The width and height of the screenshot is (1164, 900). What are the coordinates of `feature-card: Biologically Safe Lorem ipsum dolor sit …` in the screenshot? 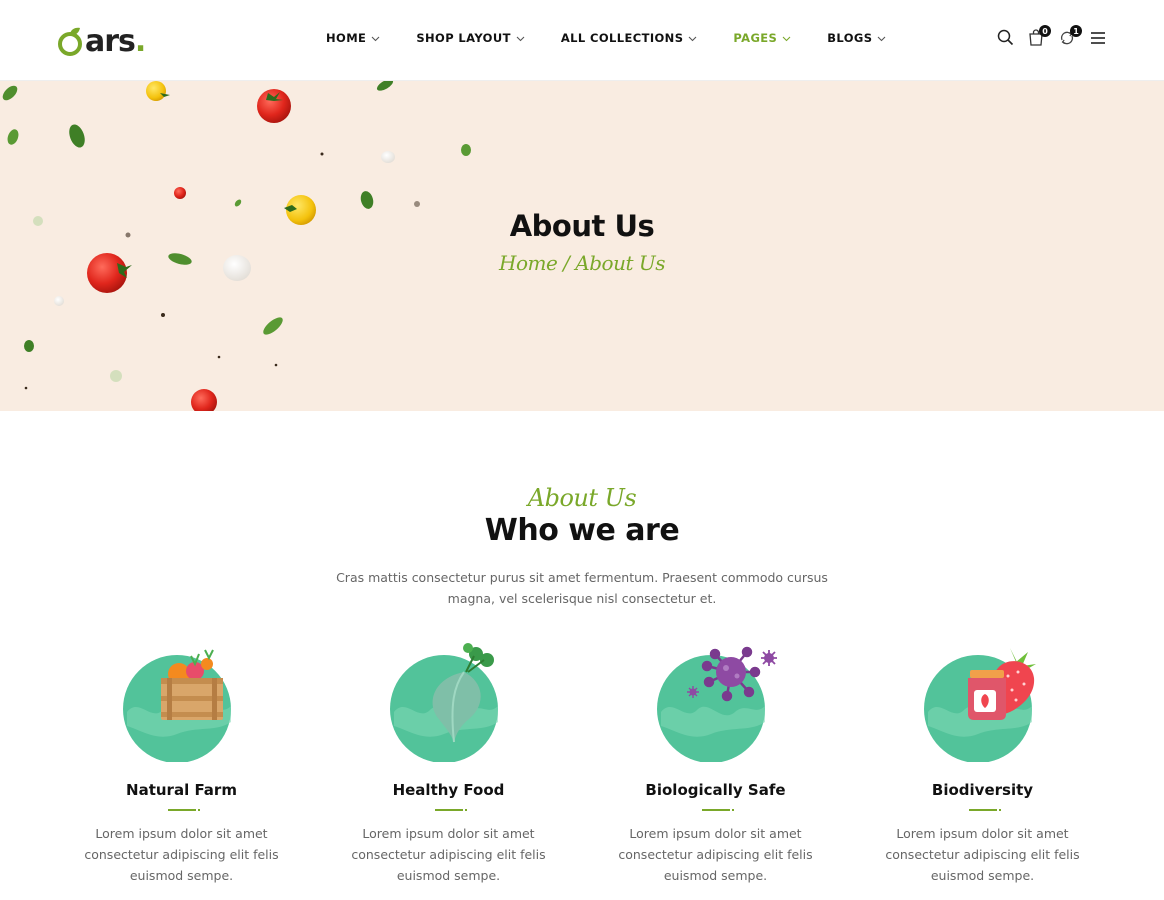 It's located at (715, 764).